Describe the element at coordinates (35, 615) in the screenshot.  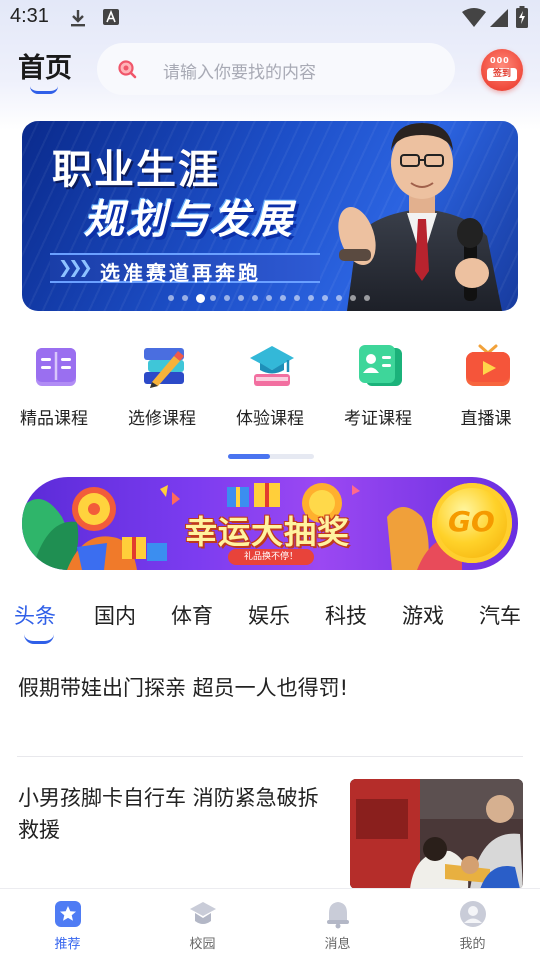
I see `tab-headlines: 头条` at that location.